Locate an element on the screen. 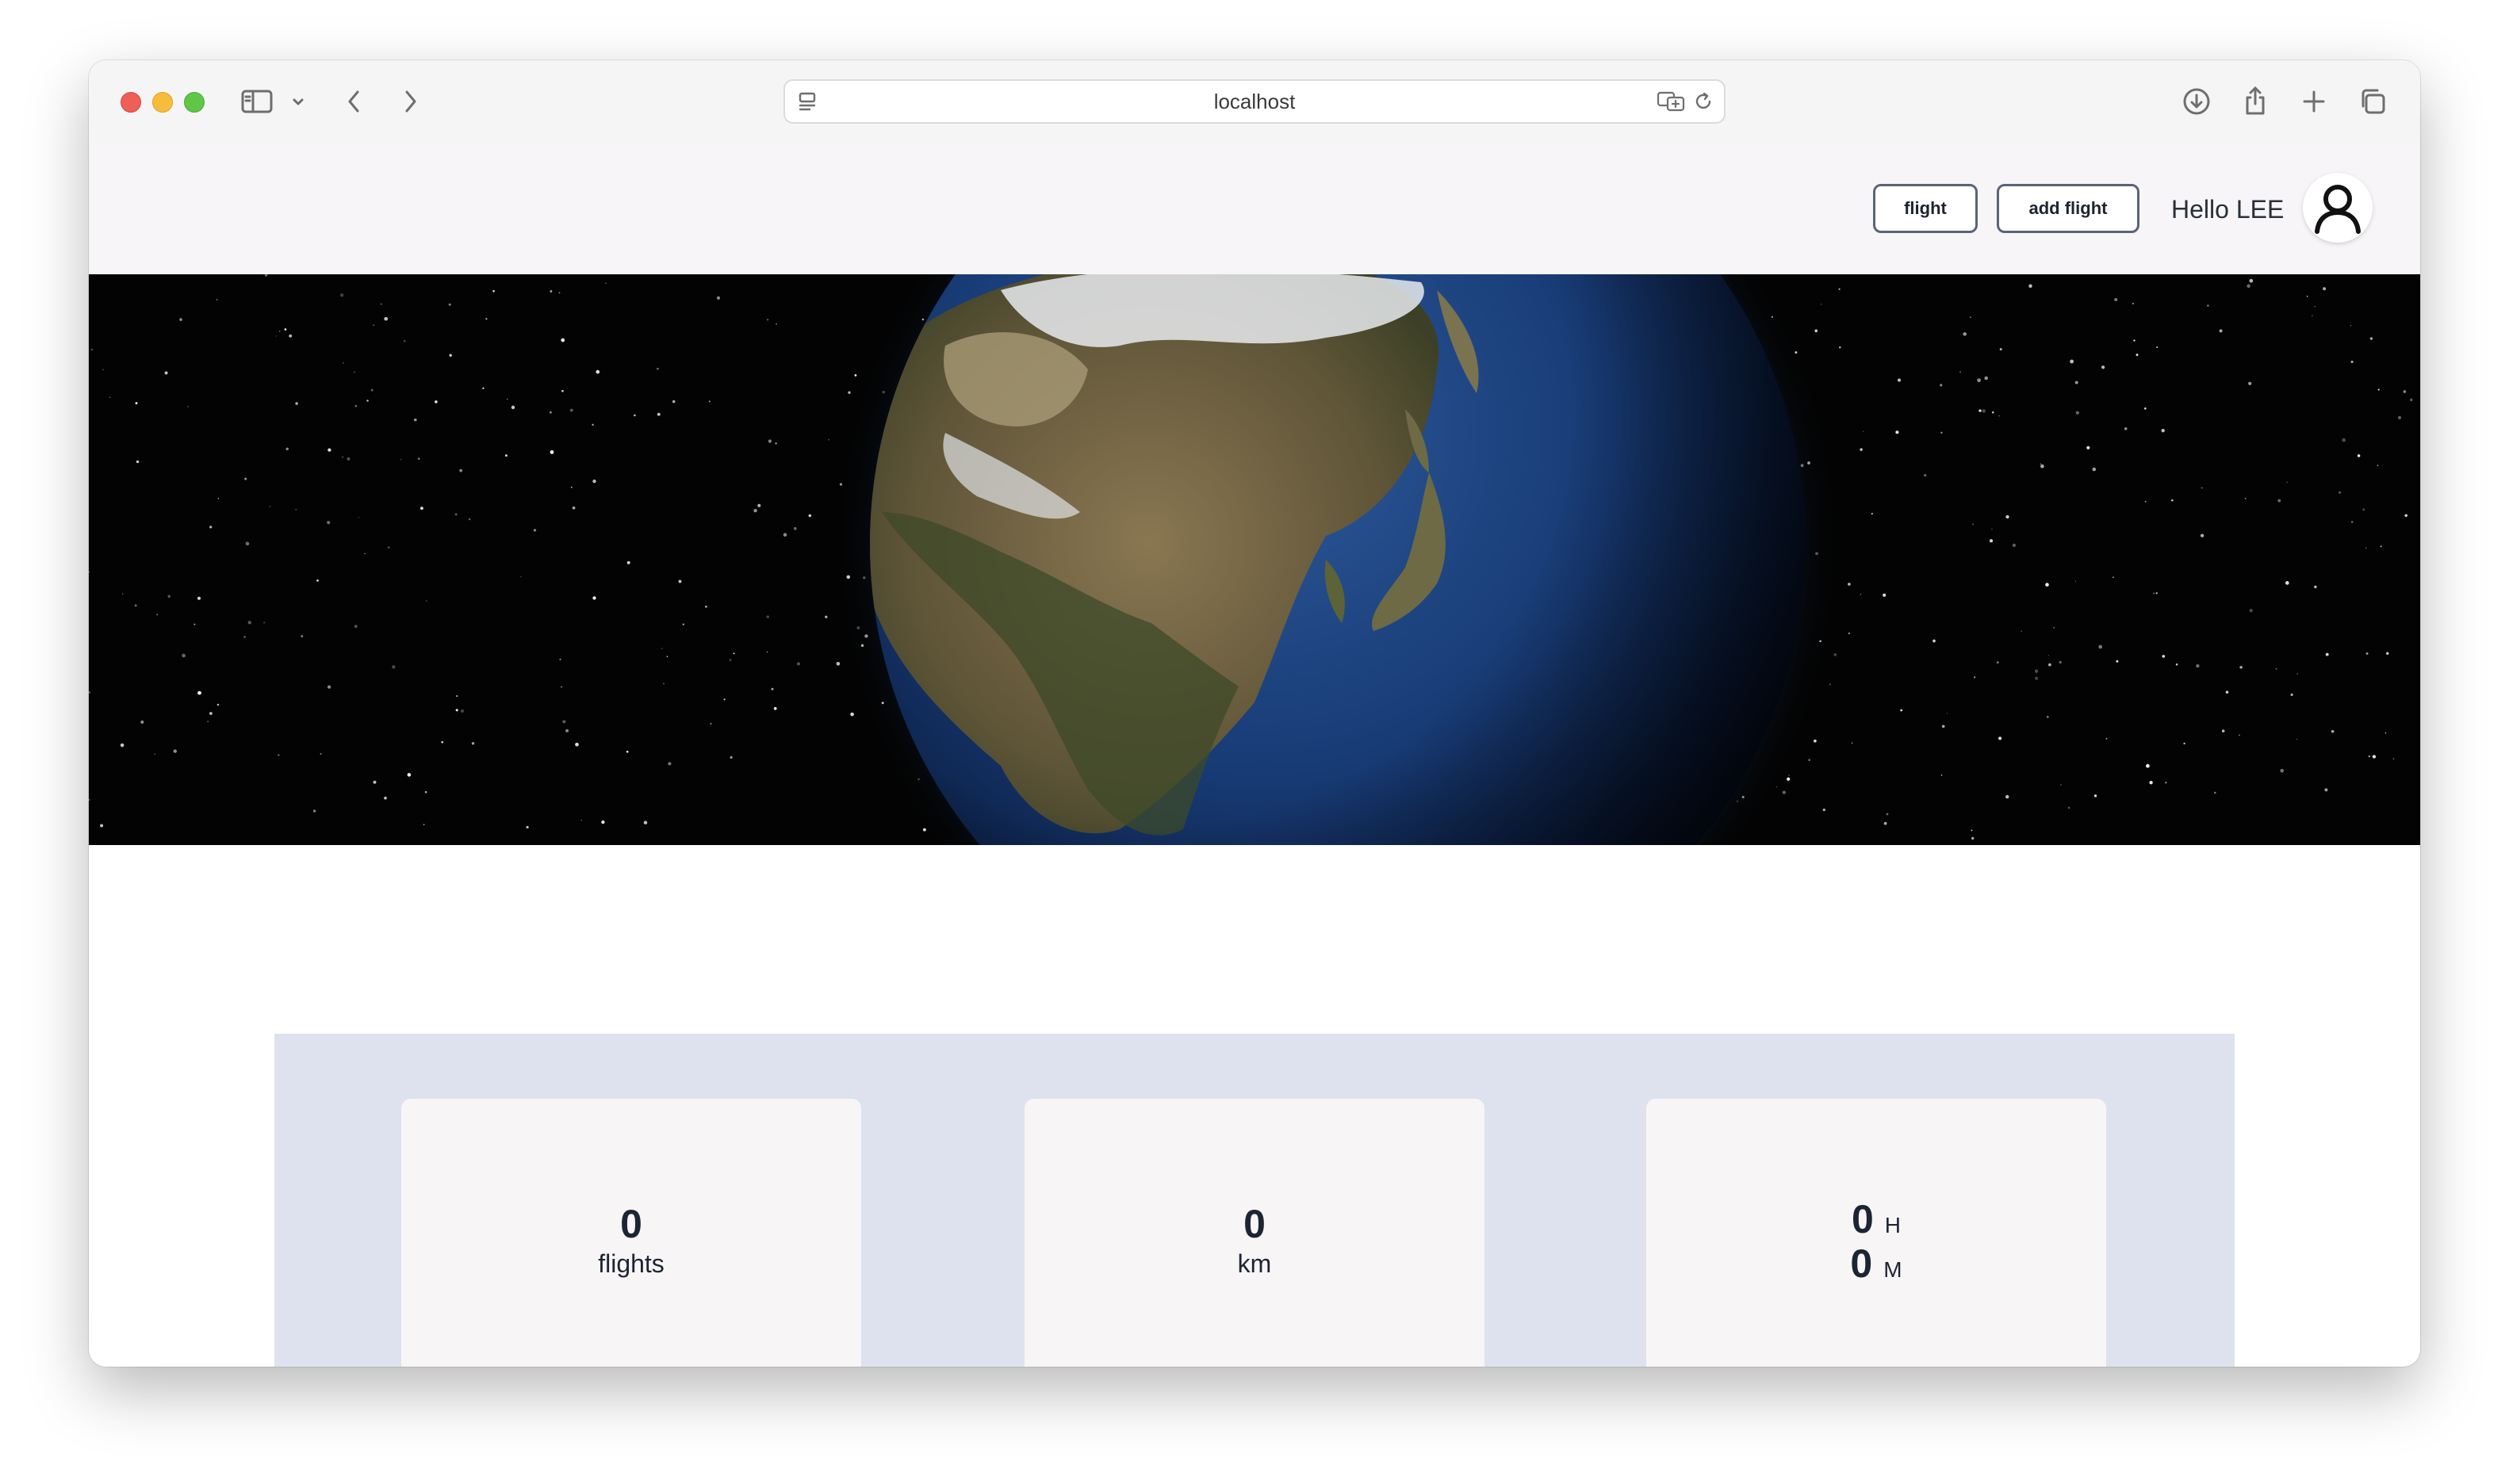 Image resolution: width=2509 pixels, height=1484 pixels. hours-value: 0 is located at coordinates (1862, 1219).